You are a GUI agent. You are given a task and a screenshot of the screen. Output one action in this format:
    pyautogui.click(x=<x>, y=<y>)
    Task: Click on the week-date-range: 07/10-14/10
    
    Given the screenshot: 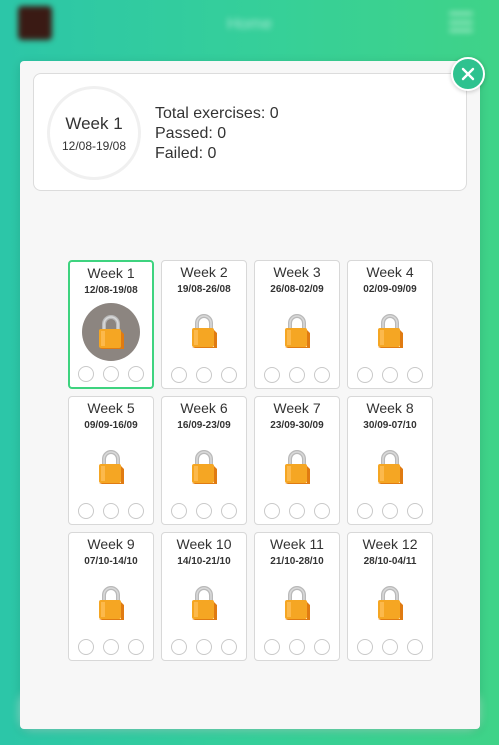 What is the action you would take?
    pyautogui.click(x=111, y=561)
    